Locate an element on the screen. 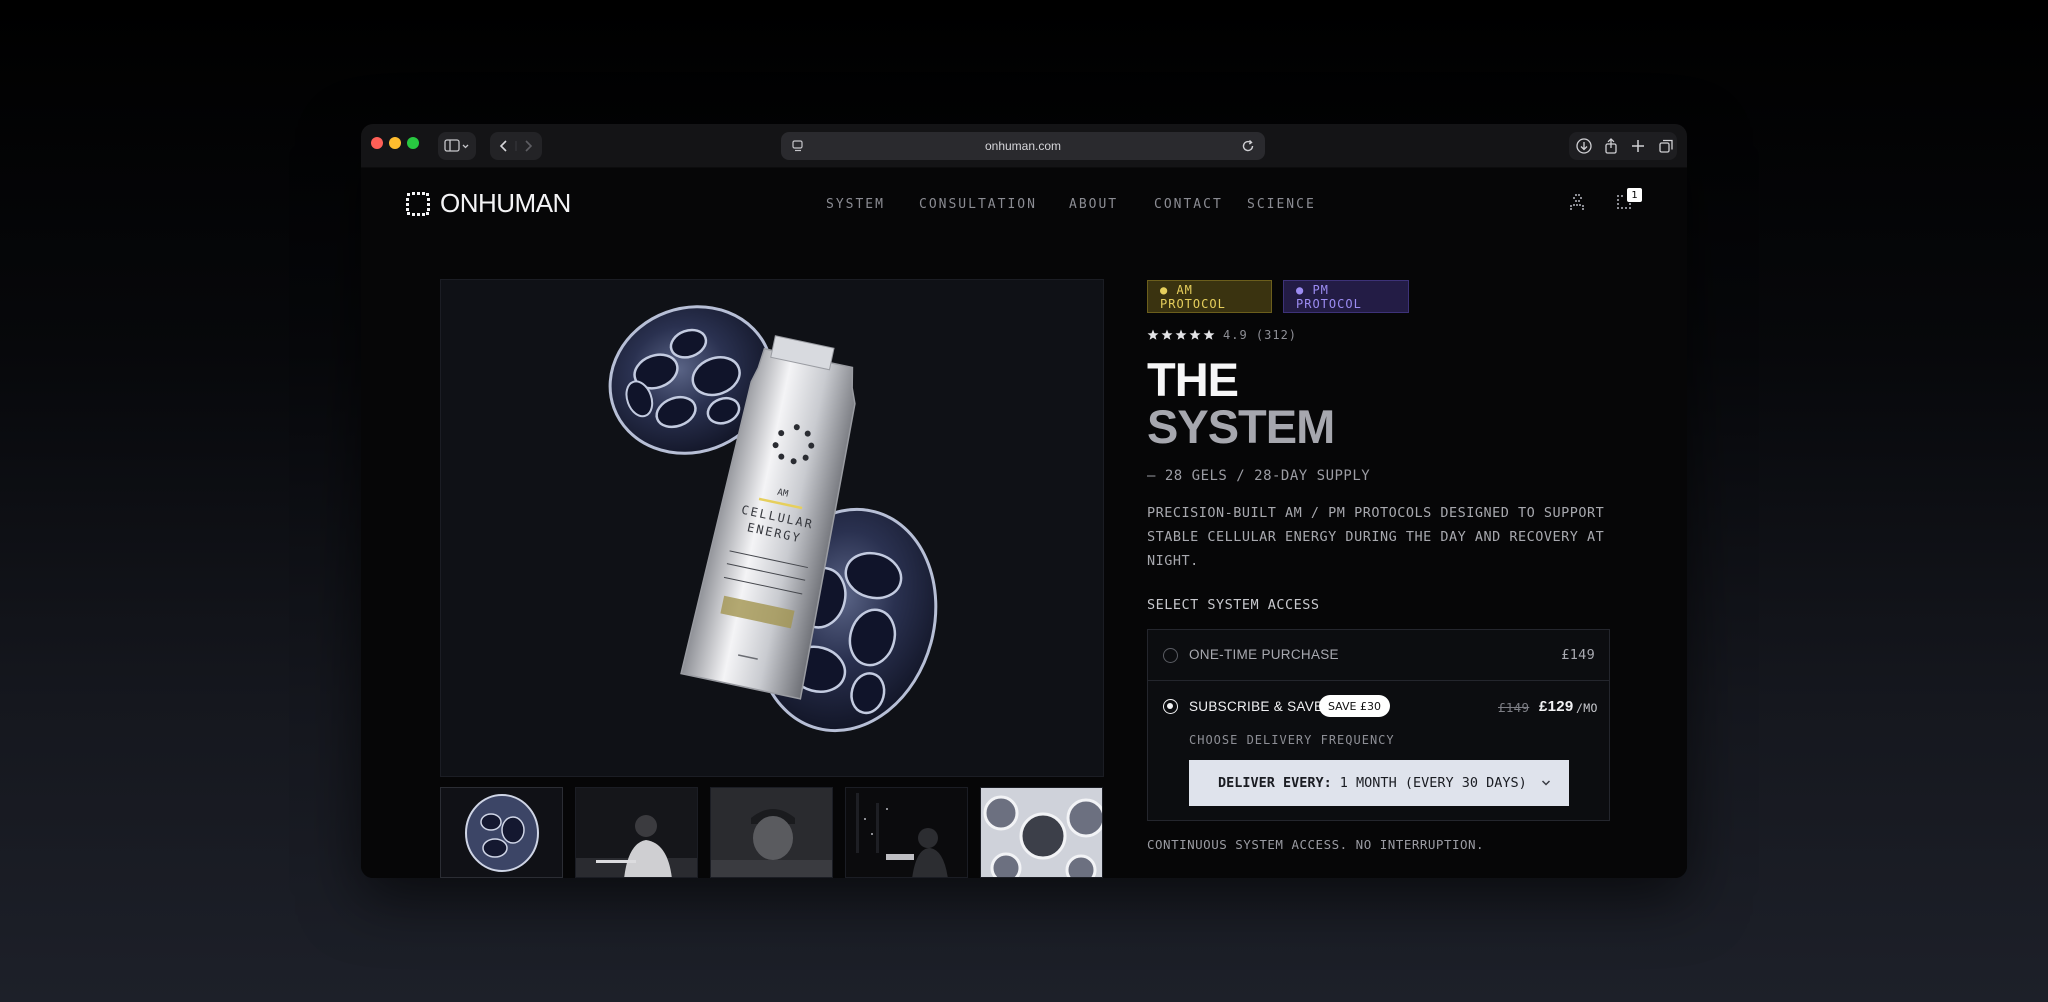 This screenshot has width=2048, height=1002. rating-text: 4.9 (312) is located at coordinates (1260, 335).